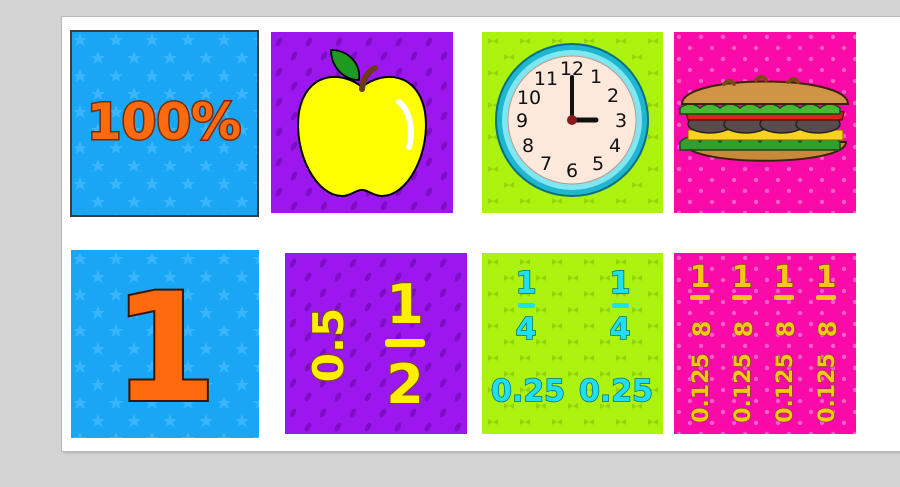 The width and height of the screenshot is (900, 487). I want to click on card-eighth: 1 1 1 1 8 8 8 8 0.125 0.125 0.125 0.125, so click(765, 343).